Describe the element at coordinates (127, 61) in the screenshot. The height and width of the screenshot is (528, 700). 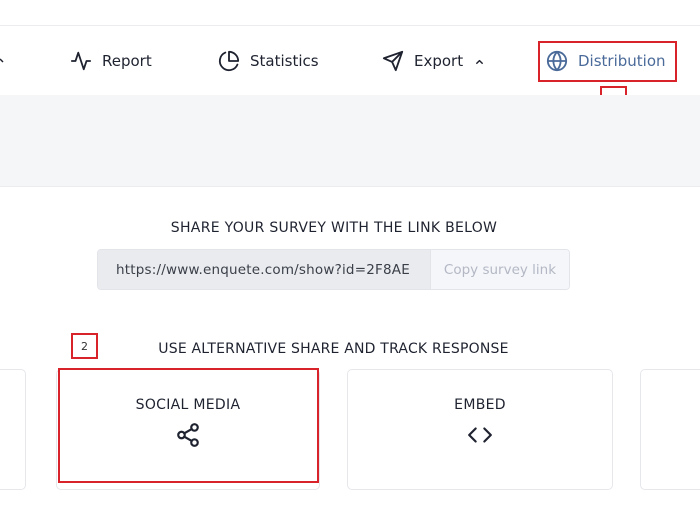
I see `nav-item-label: Report` at that location.